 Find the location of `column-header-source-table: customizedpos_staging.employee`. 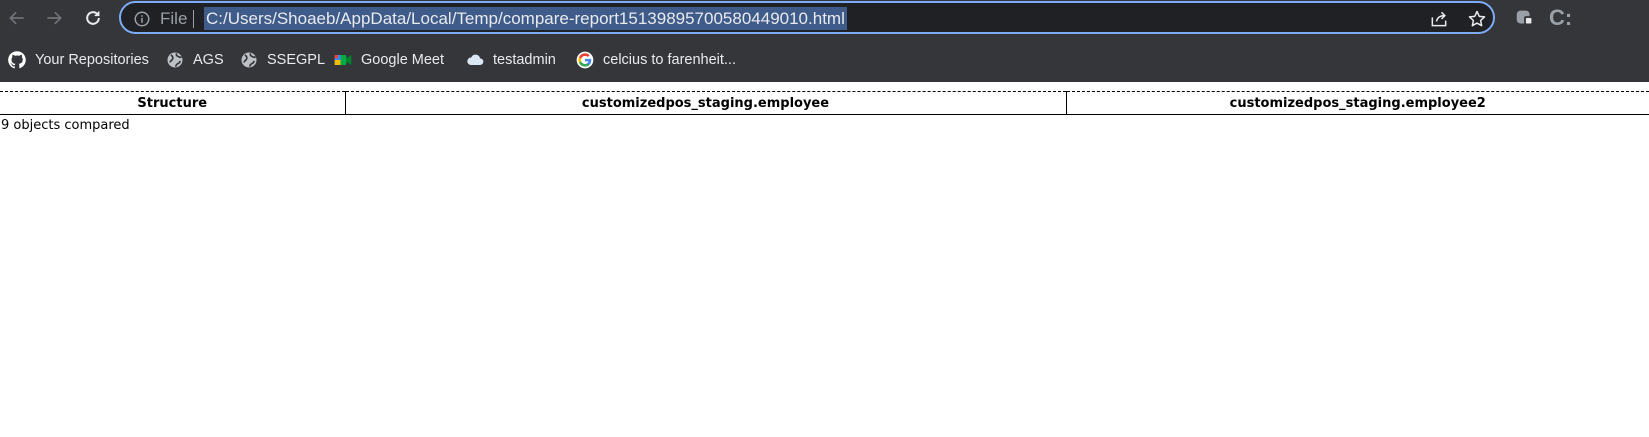

column-header-source-table: customizedpos_staging.employee is located at coordinates (705, 103).